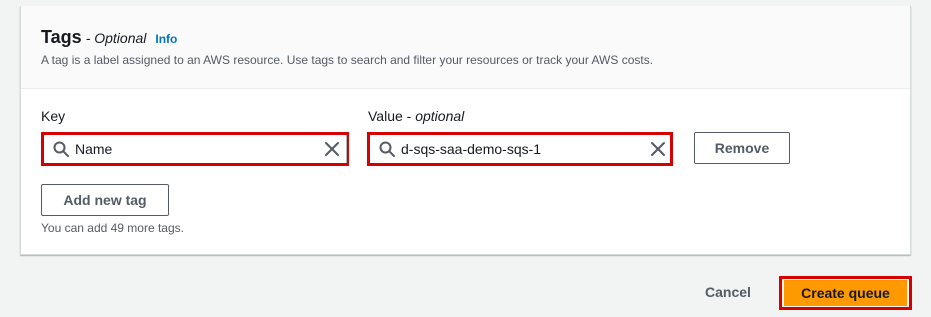 The width and height of the screenshot is (931, 317). What do you see at coordinates (53, 116) in the screenshot?
I see `key-label: Key` at bounding box center [53, 116].